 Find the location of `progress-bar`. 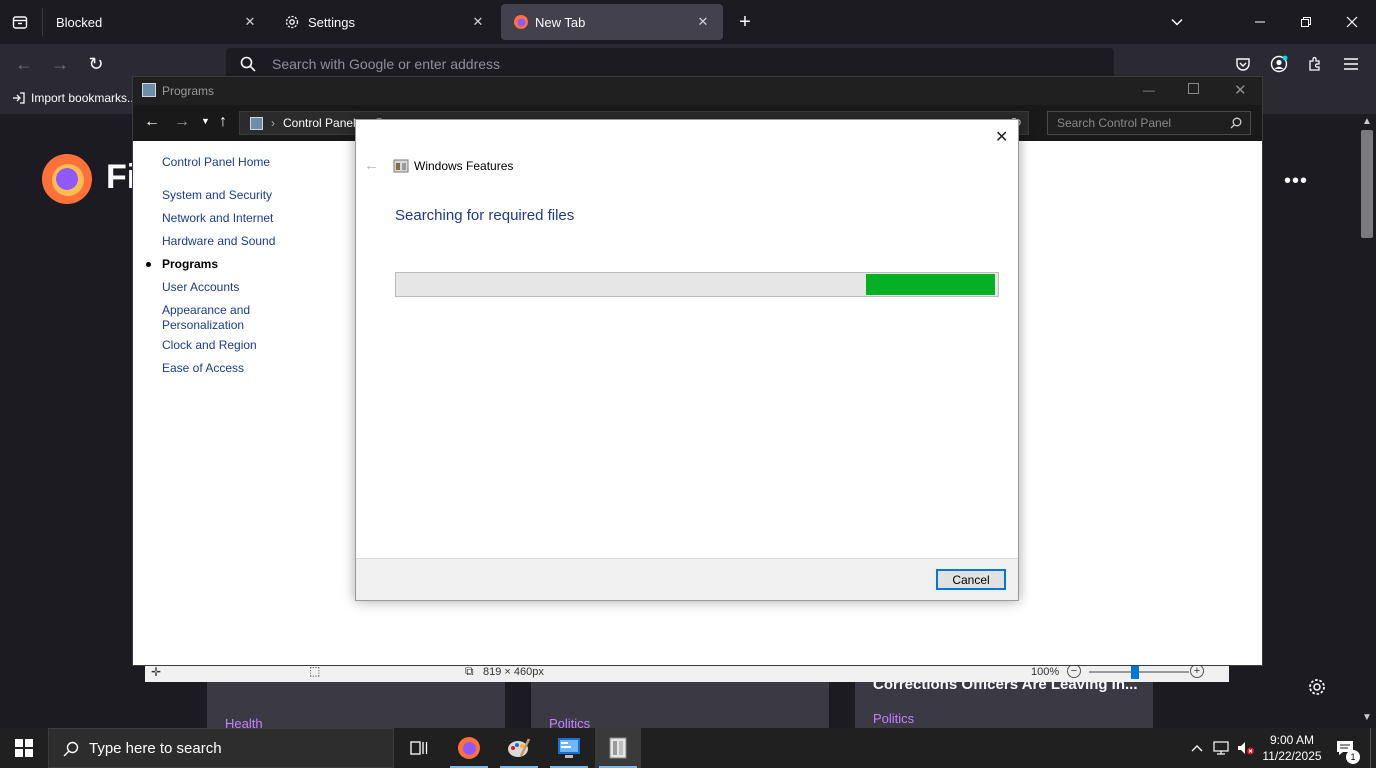

progress-bar is located at coordinates (697, 284).